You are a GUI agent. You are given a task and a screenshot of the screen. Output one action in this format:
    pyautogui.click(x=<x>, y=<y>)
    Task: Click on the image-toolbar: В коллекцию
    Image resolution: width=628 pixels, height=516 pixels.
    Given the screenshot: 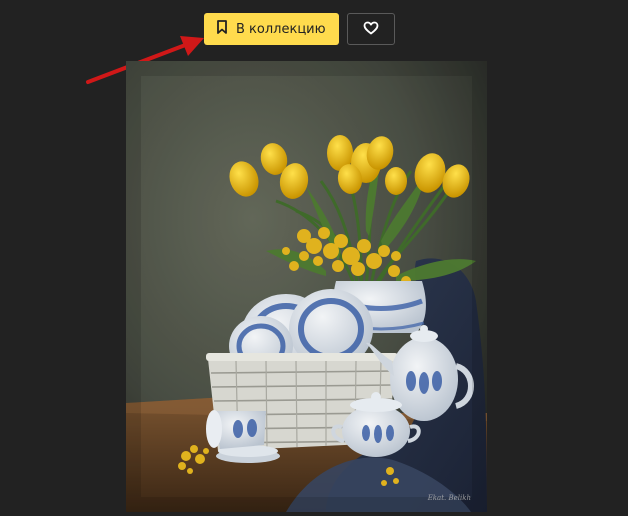 What is the action you would take?
    pyautogui.click(x=299, y=29)
    